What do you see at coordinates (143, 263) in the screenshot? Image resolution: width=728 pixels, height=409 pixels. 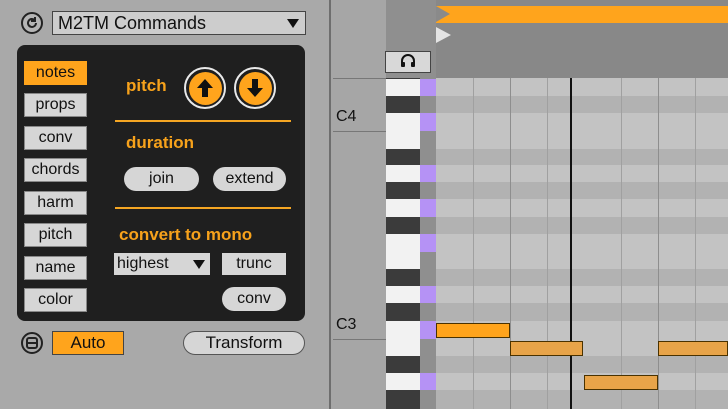 I see `mono-mode-value: highest` at bounding box center [143, 263].